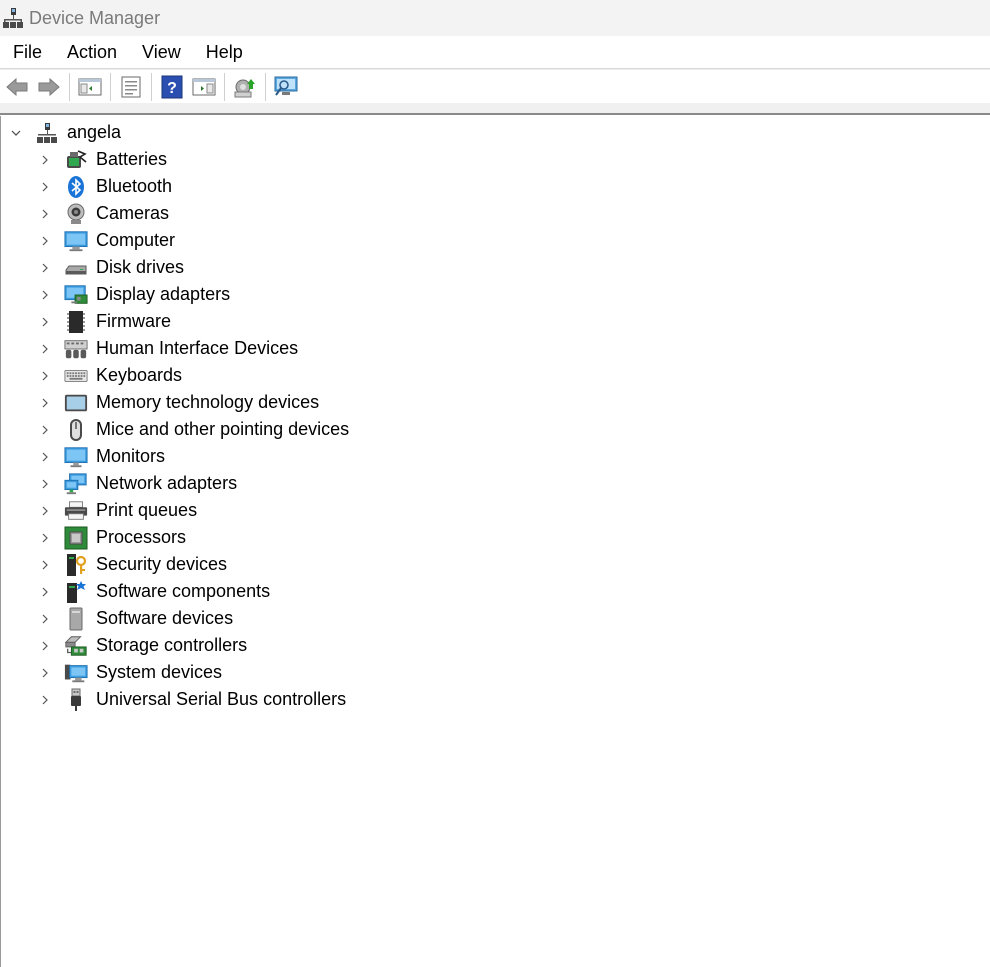 This screenshot has height=967, width=990. Describe the element at coordinates (76, 484) in the screenshot. I see `network-adapter-icon` at that location.